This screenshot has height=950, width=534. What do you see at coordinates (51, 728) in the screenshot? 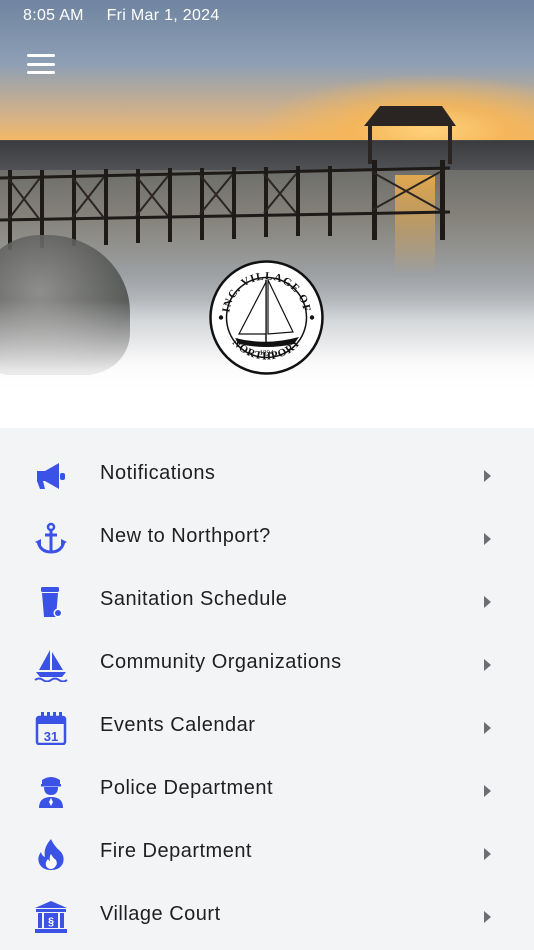
I see `calendar-icon: 31` at bounding box center [51, 728].